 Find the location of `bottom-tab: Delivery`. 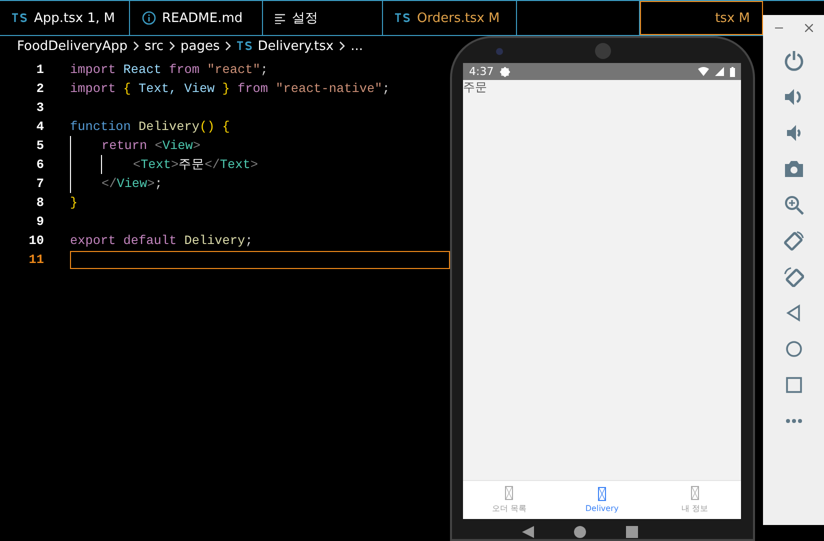

bottom-tab: Delivery is located at coordinates (602, 500).